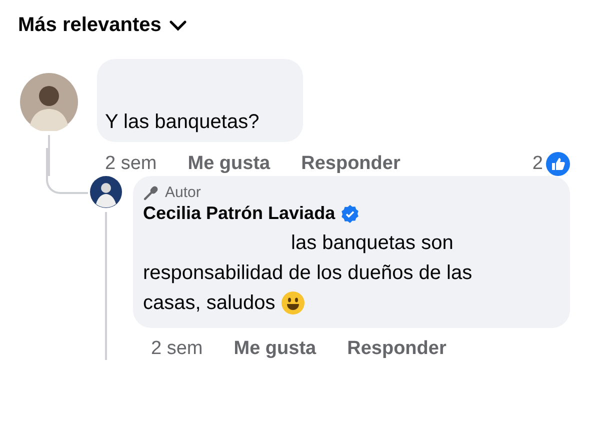 The image size is (590, 434). What do you see at coordinates (372, 243) in the screenshot?
I see `comment-text: las banquetas son` at bounding box center [372, 243].